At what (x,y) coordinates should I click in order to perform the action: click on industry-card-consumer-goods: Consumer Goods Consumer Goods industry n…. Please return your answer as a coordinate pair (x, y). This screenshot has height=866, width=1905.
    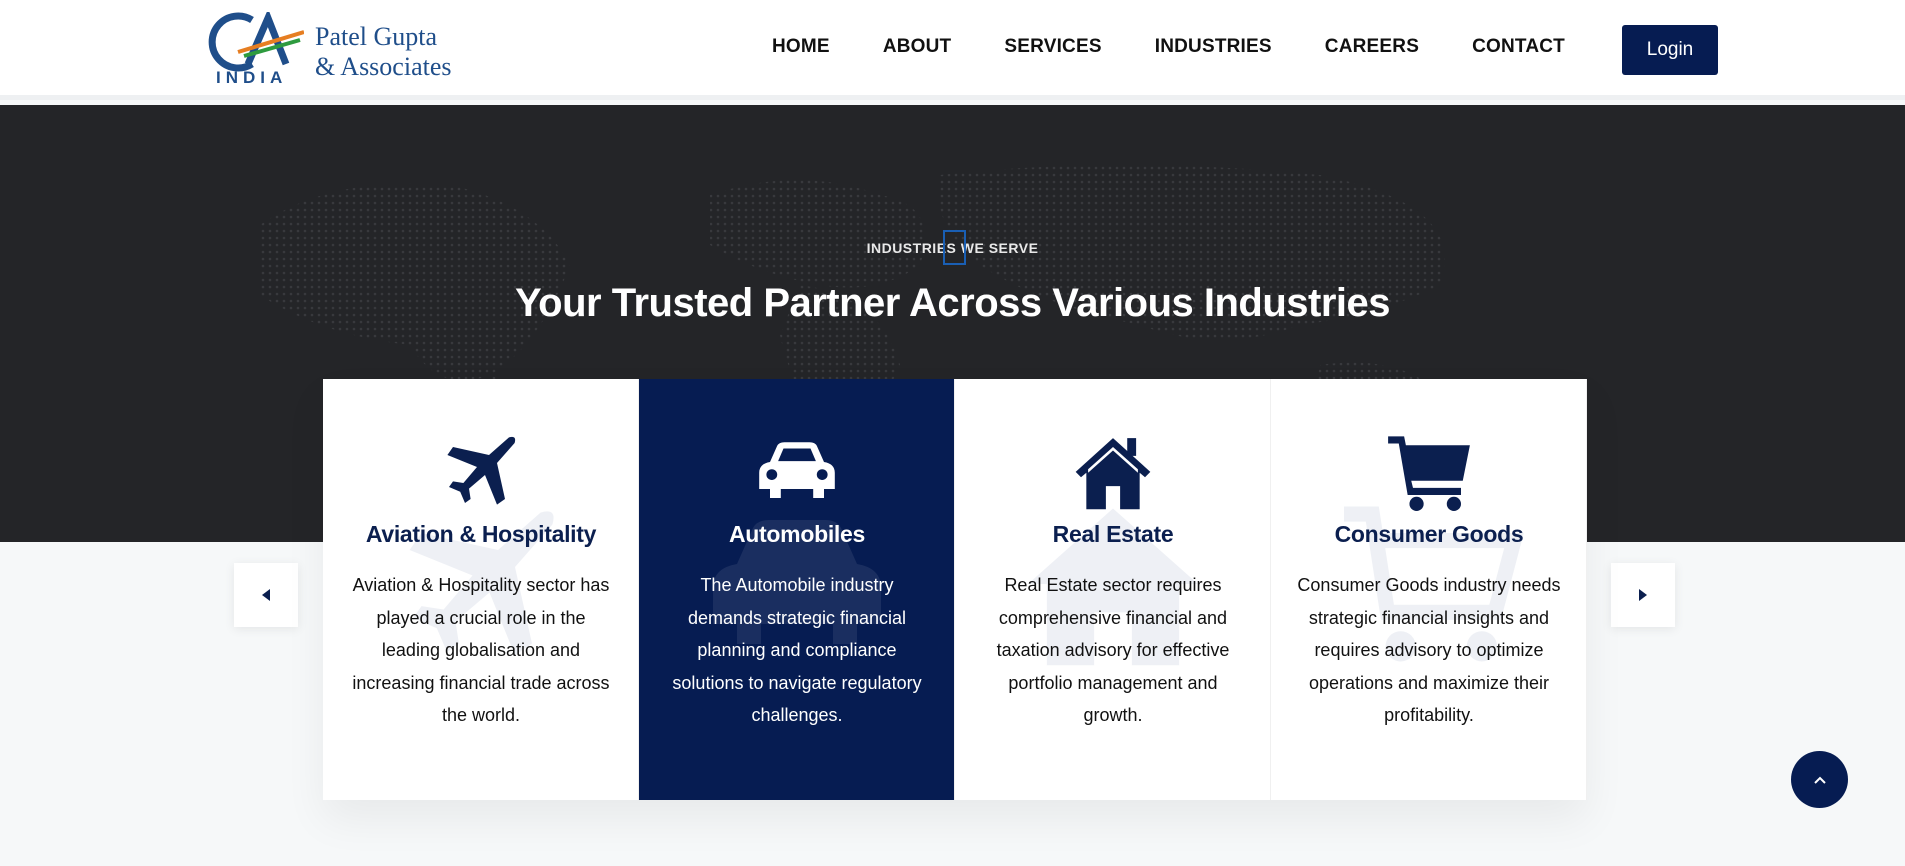
    Looking at the image, I should click on (1429, 589).